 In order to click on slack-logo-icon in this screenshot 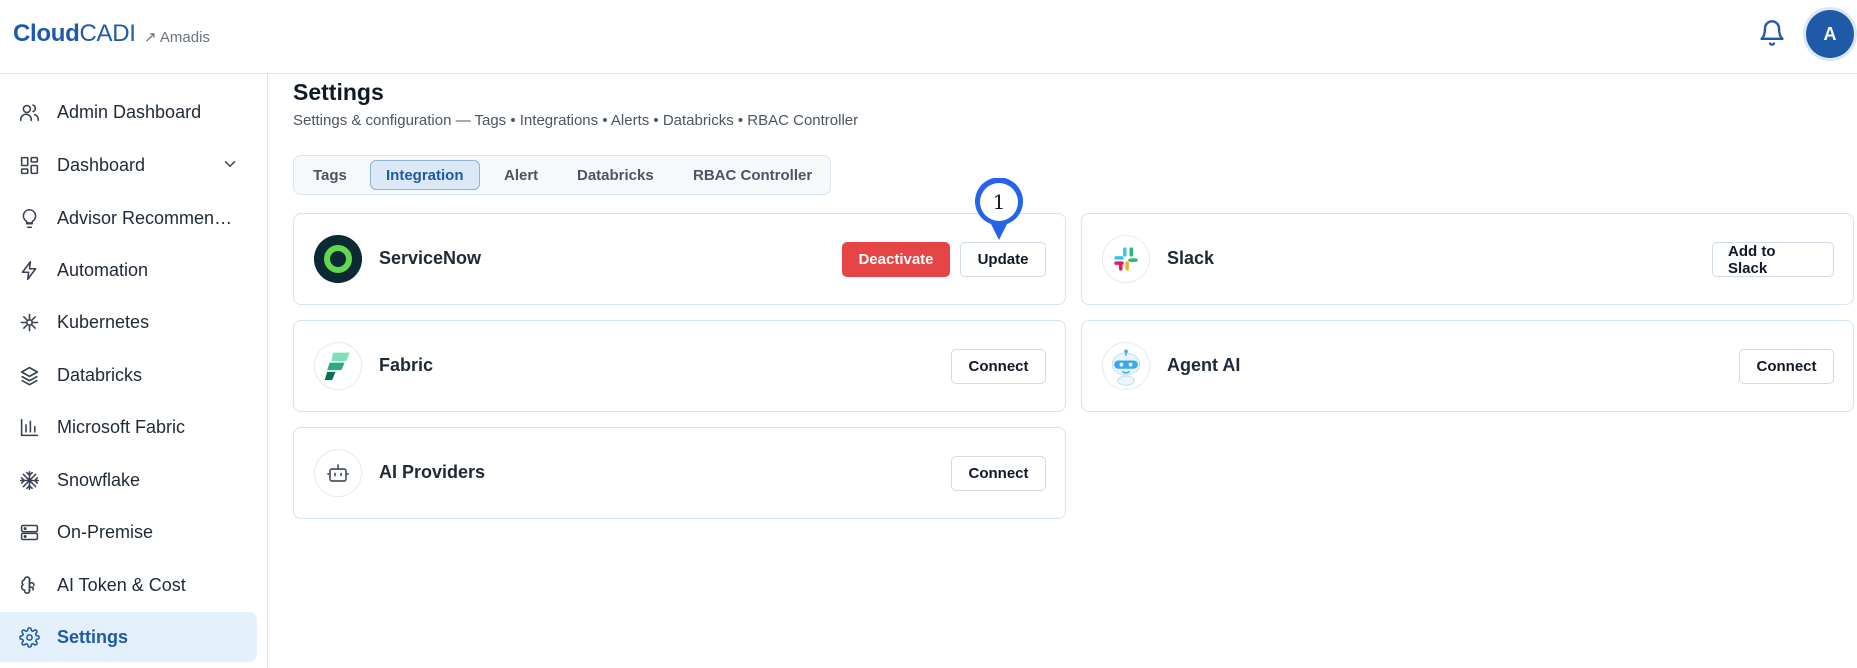, I will do `click(1126, 259)`.